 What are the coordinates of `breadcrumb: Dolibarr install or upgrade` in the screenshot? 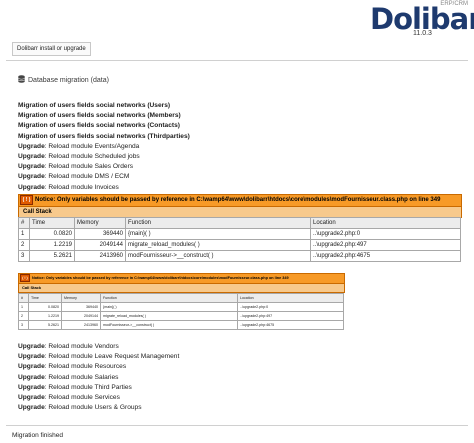 It's located at (51, 49).